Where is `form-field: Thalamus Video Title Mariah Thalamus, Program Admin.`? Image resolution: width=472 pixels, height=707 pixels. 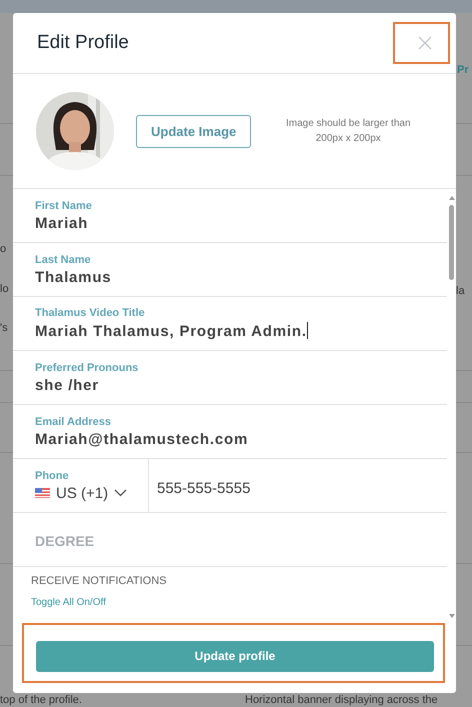 form-field: Thalamus Video Title Mariah Thalamus, Program Admin. is located at coordinates (230, 324).